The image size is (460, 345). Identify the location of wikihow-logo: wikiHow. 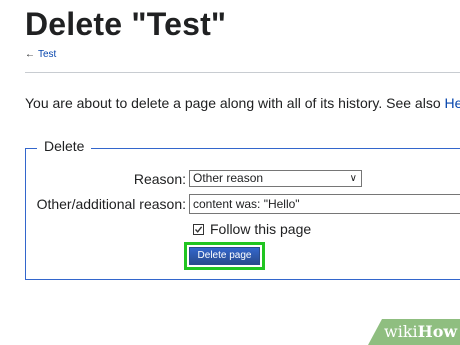
(420, 331).